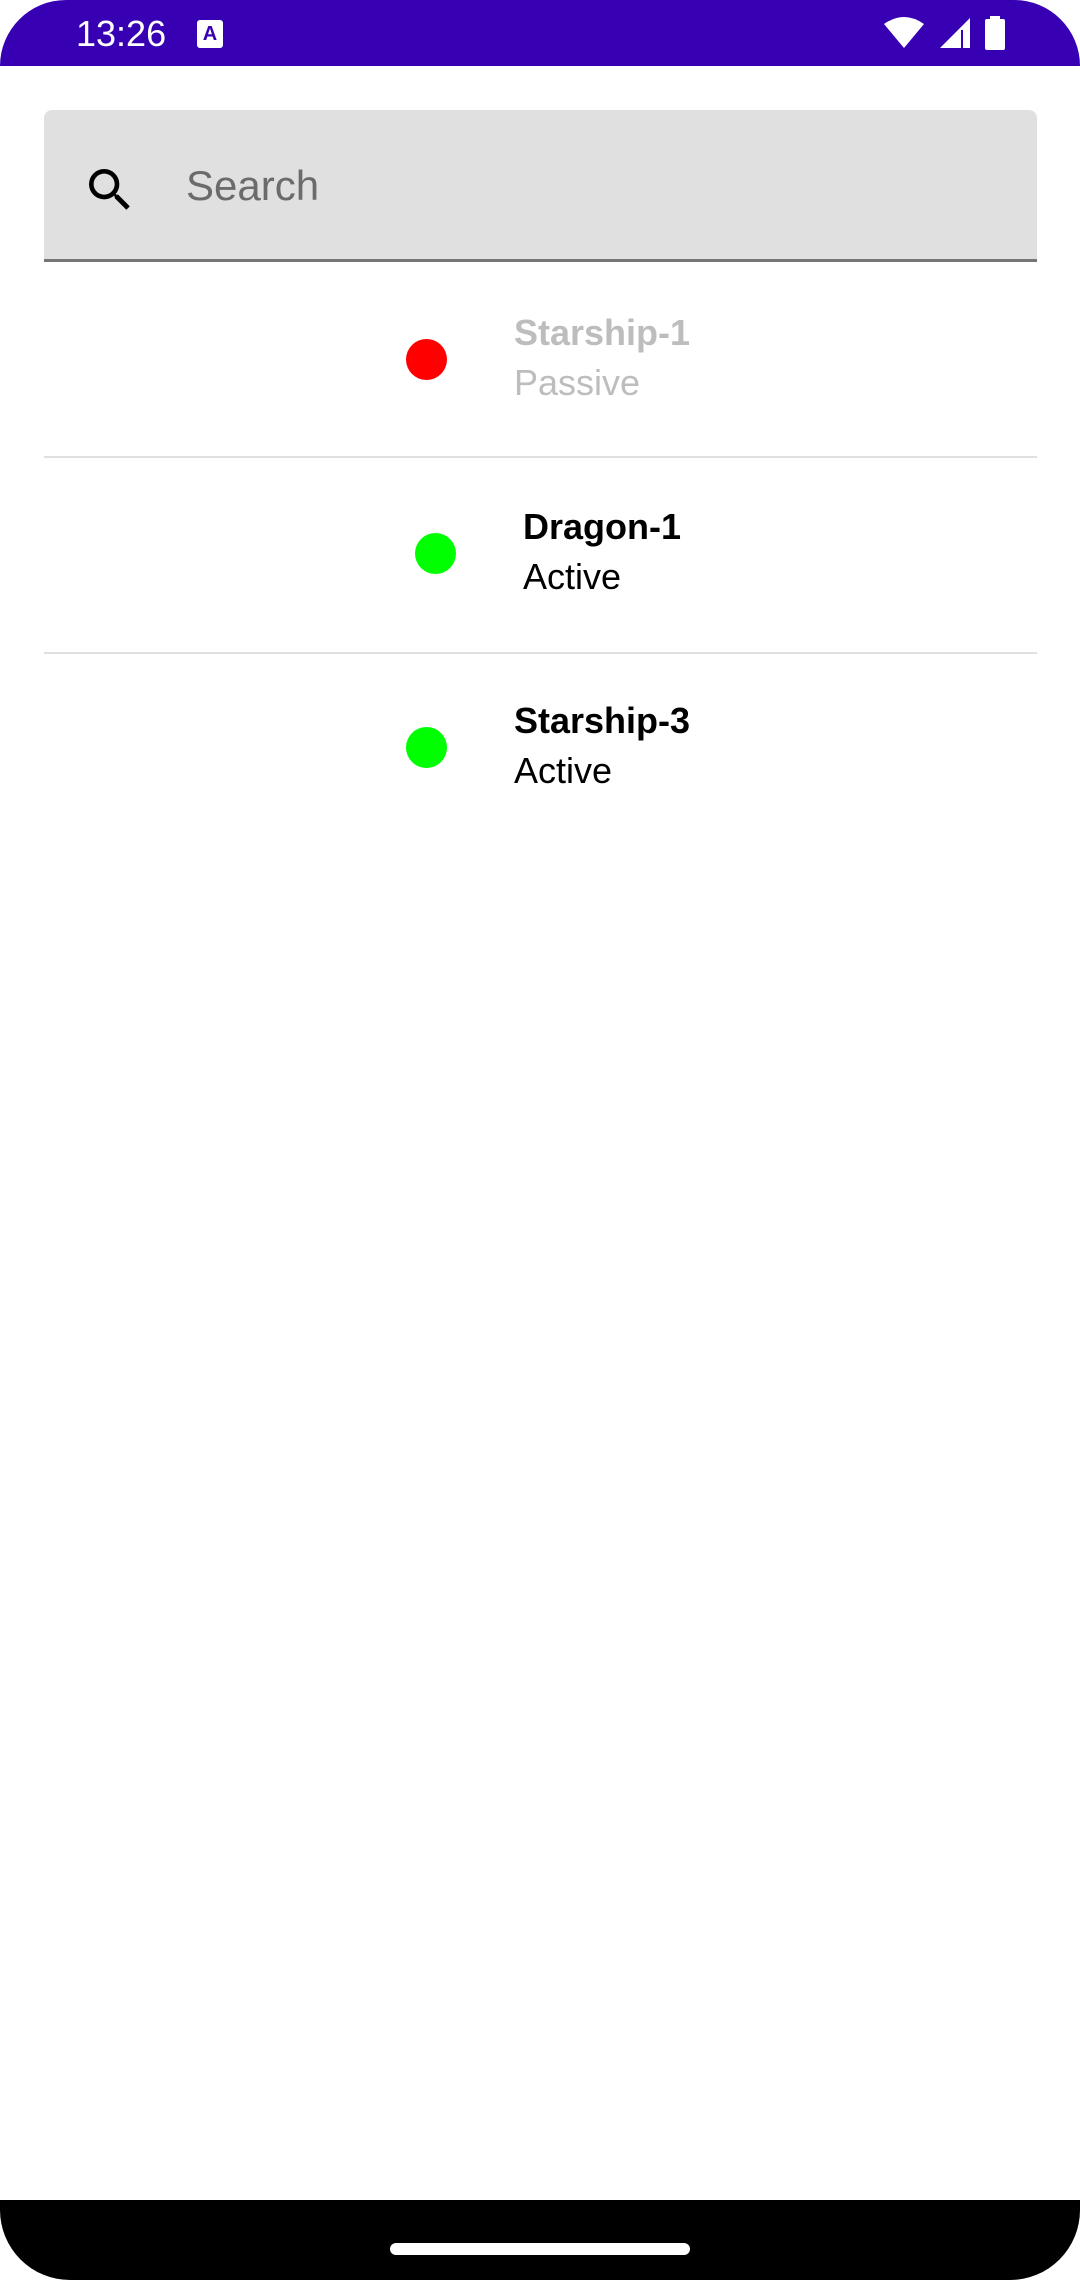 Image resolution: width=1080 pixels, height=2280 pixels. What do you see at coordinates (995, 33) in the screenshot?
I see `battery-icon` at bounding box center [995, 33].